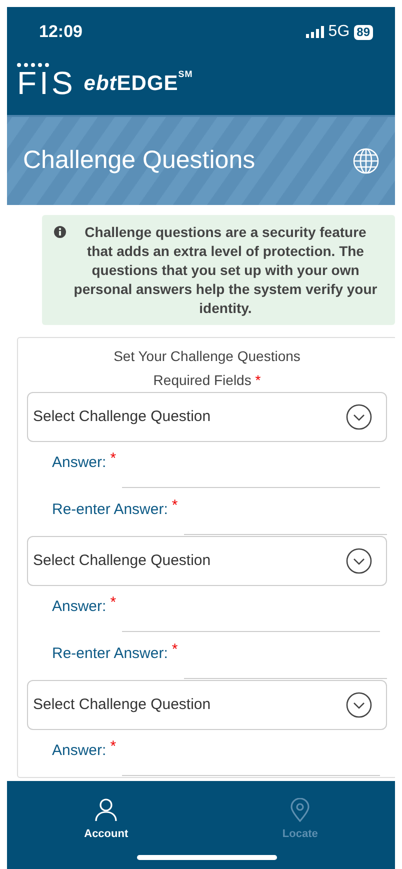 The width and height of the screenshot is (402, 869). Describe the element at coordinates (315, 32) in the screenshot. I see `signal-icon` at that location.